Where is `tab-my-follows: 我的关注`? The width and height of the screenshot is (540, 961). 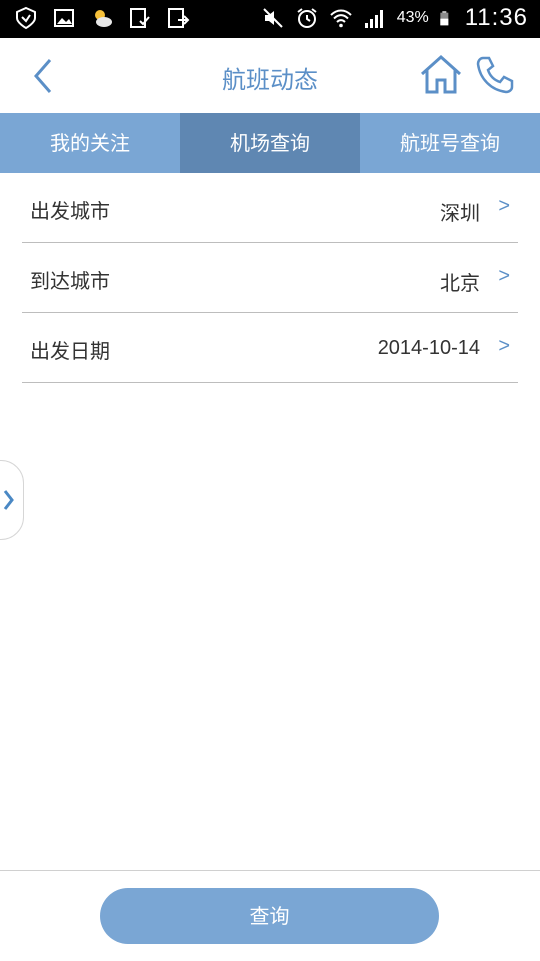
tab-my-follows: 我的关注 is located at coordinates (90, 143).